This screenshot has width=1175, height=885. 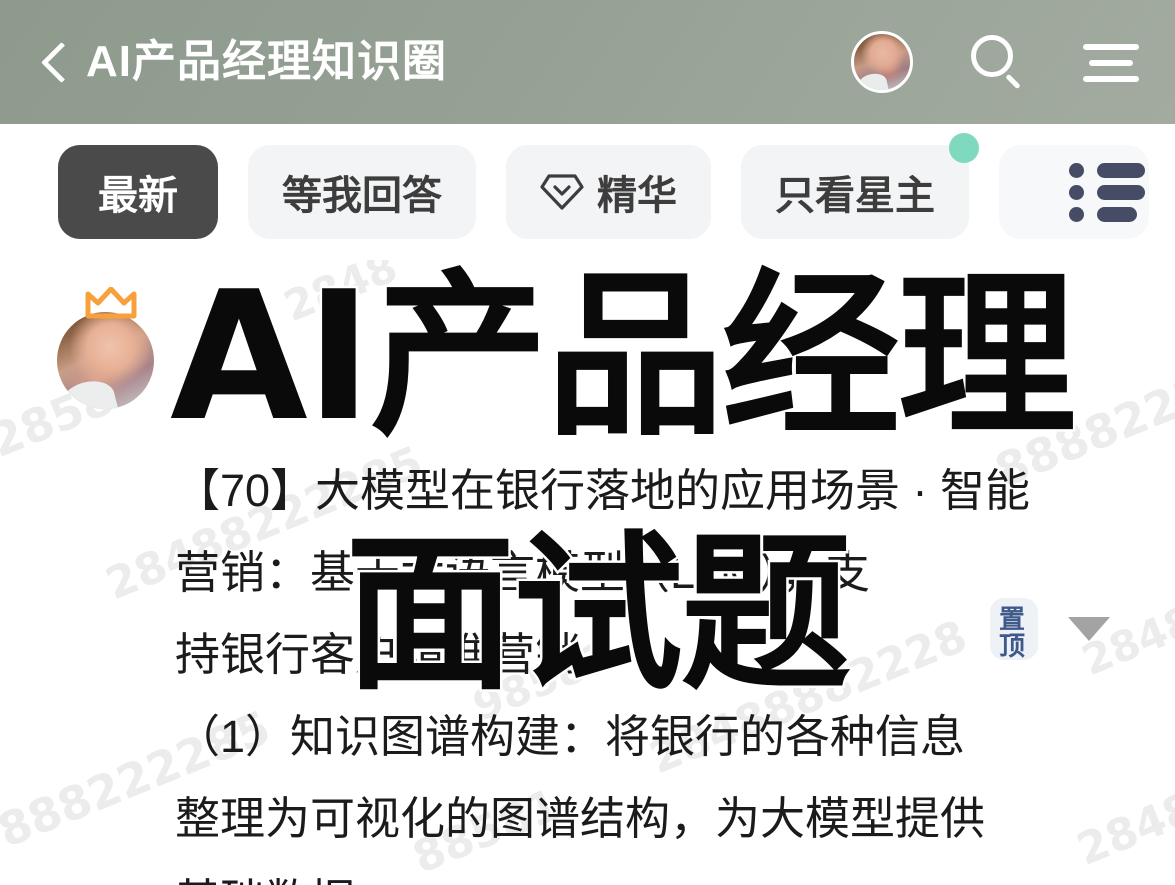 I want to click on tab-owner-only-label: 只看星主, so click(x=855, y=196).